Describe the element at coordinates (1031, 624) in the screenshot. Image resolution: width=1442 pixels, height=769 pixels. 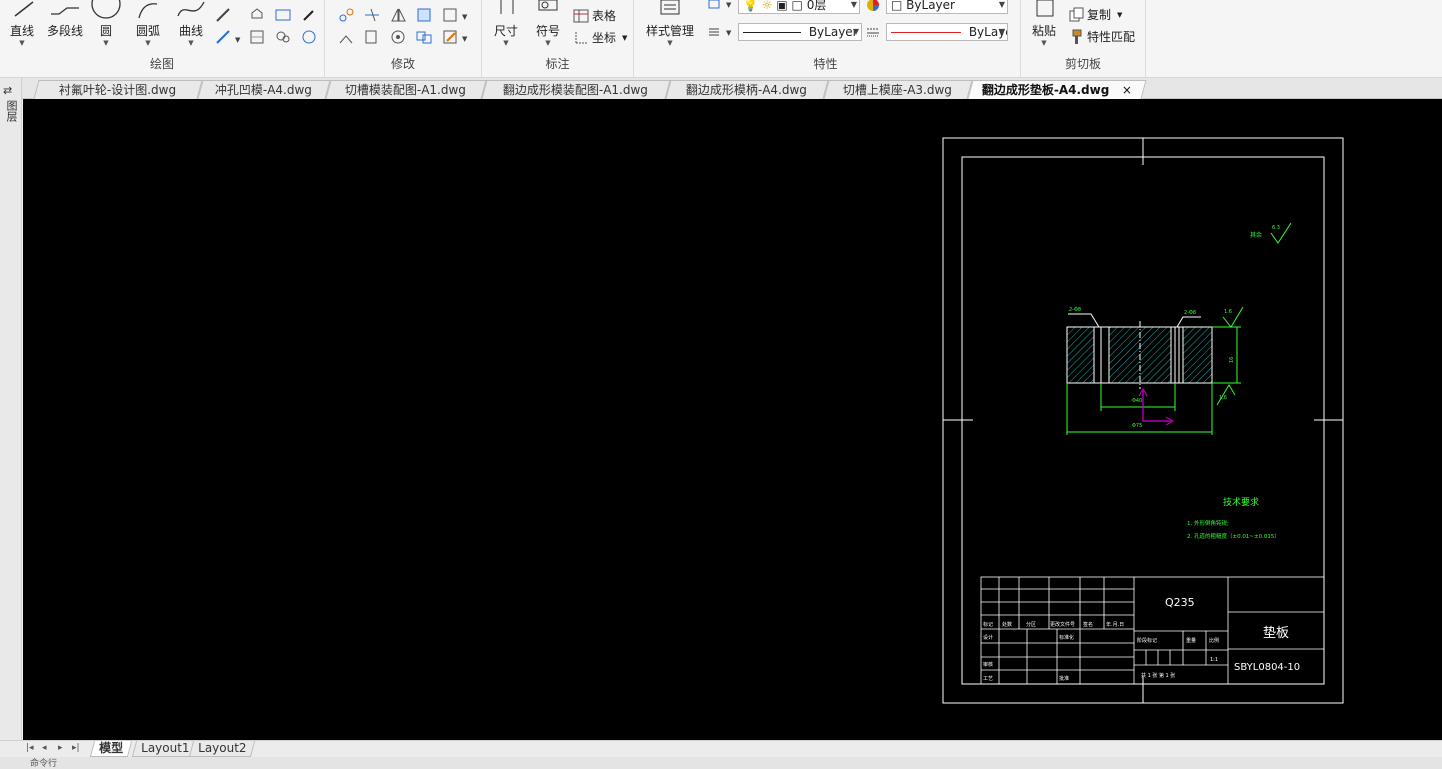
I see `tb-zone: 分区` at that location.